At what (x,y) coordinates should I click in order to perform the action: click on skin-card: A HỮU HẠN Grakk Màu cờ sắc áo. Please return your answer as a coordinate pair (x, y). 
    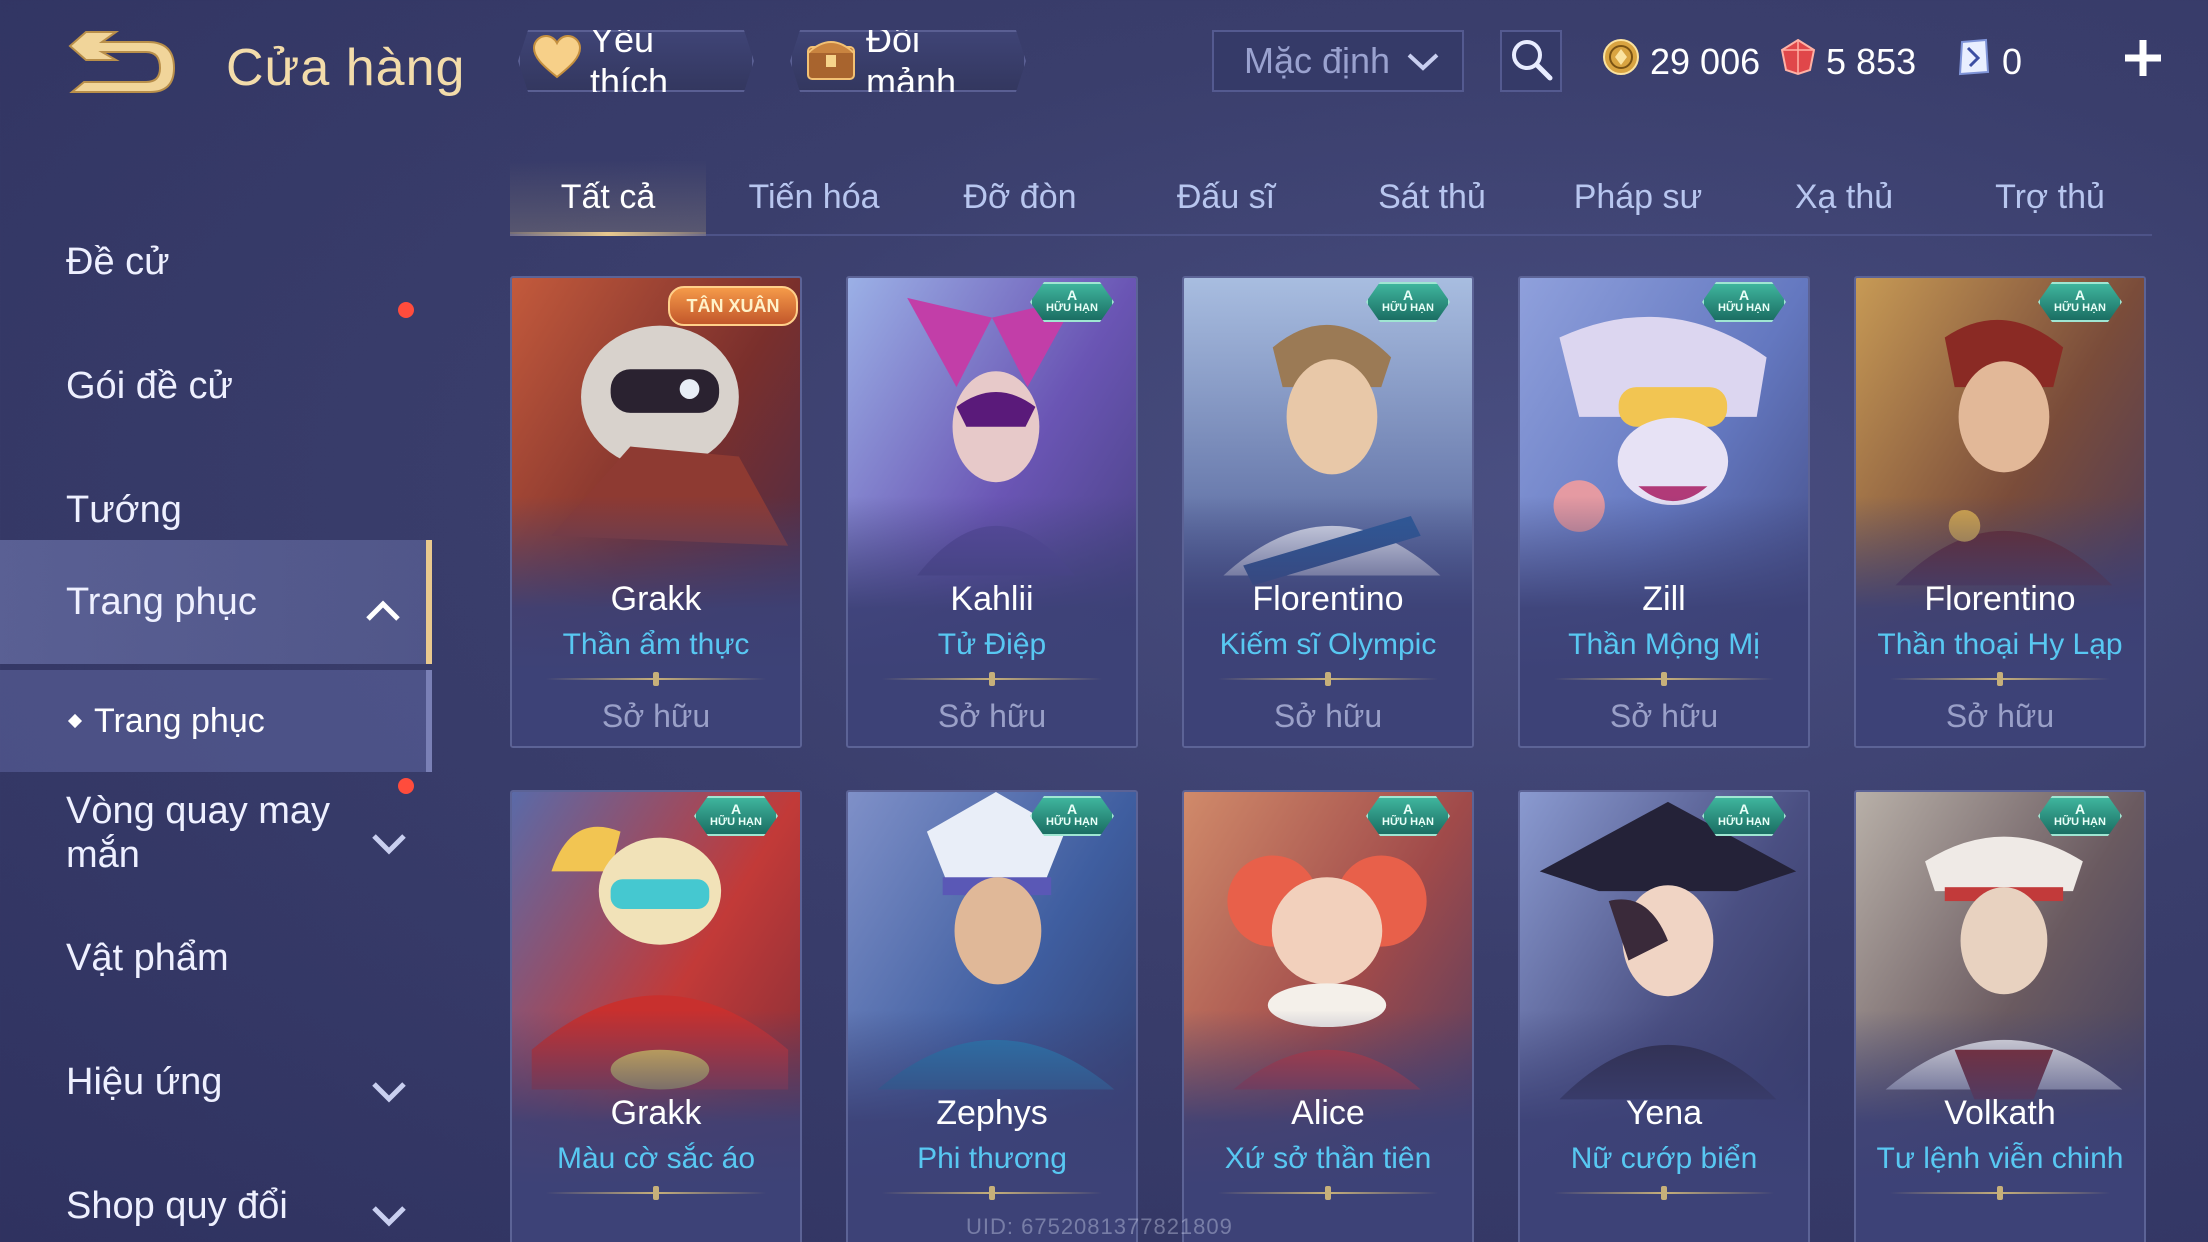
    Looking at the image, I should click on (656, 1016).